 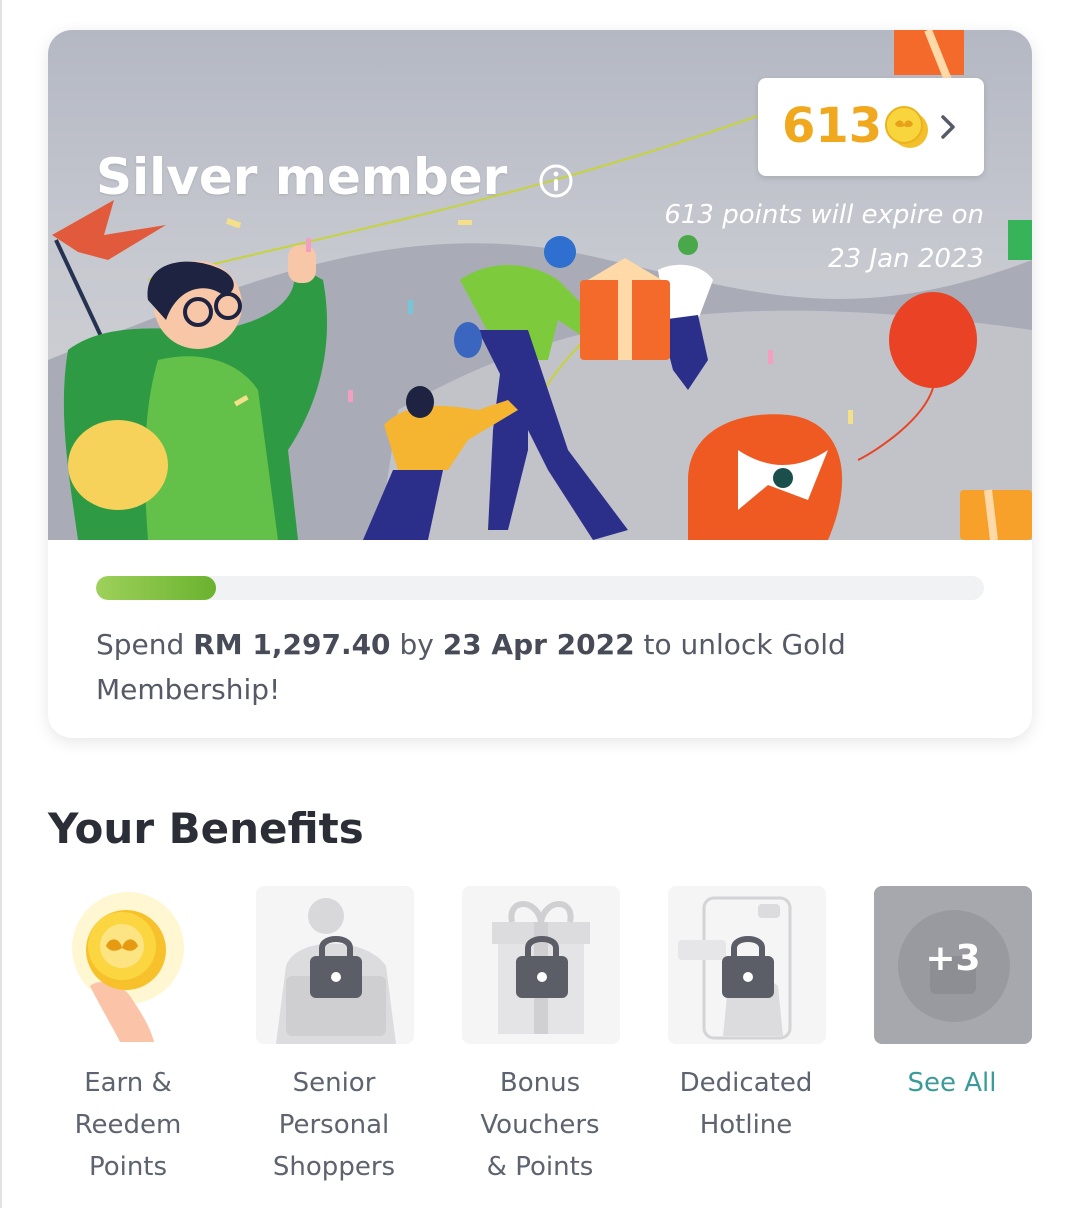 I want to click on benefit-senior-personal-shoppers: Senior Personal Shoppers, so click(x=334, y=1036).